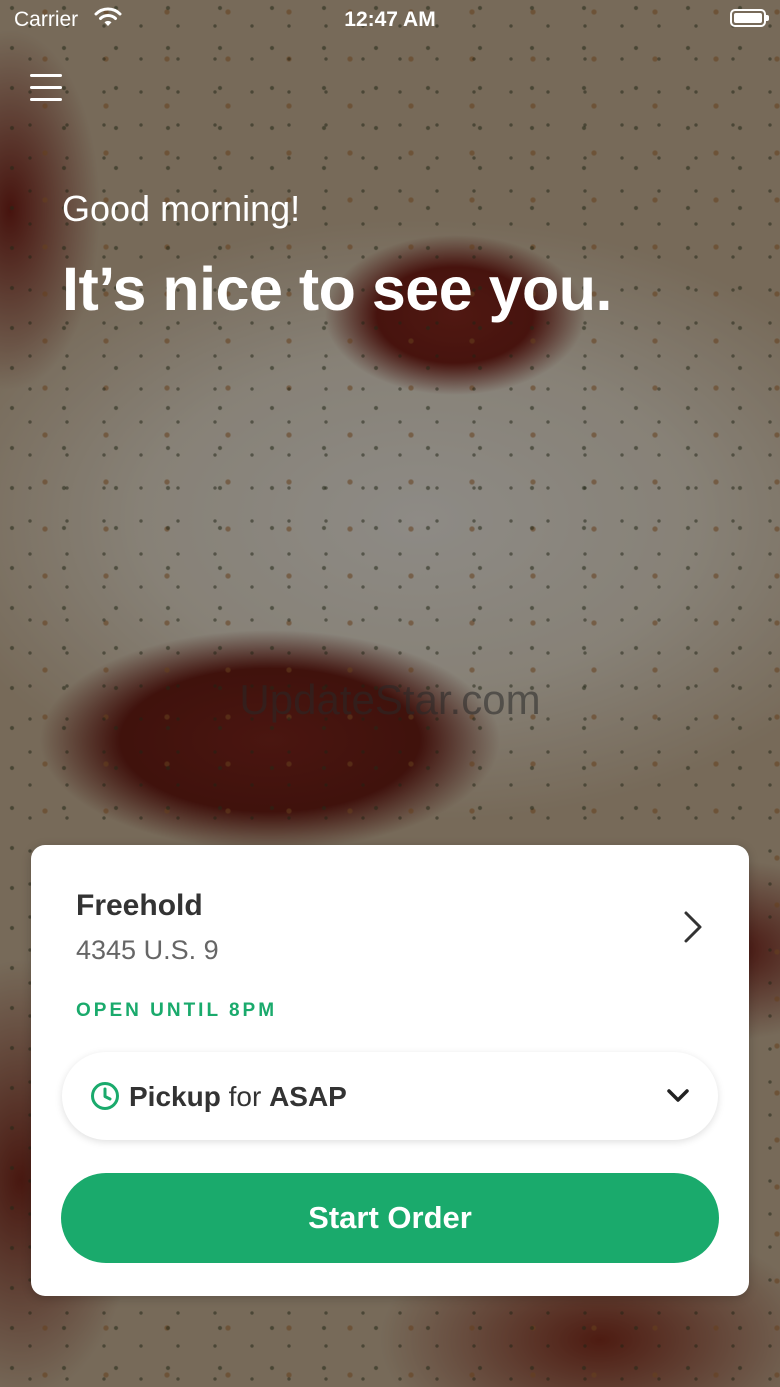 The width and height of the screenshot is (780, 1387). Describe the element at coordinates (139, 906) in the screenshot. I see `store-name: Freehold` at that location.